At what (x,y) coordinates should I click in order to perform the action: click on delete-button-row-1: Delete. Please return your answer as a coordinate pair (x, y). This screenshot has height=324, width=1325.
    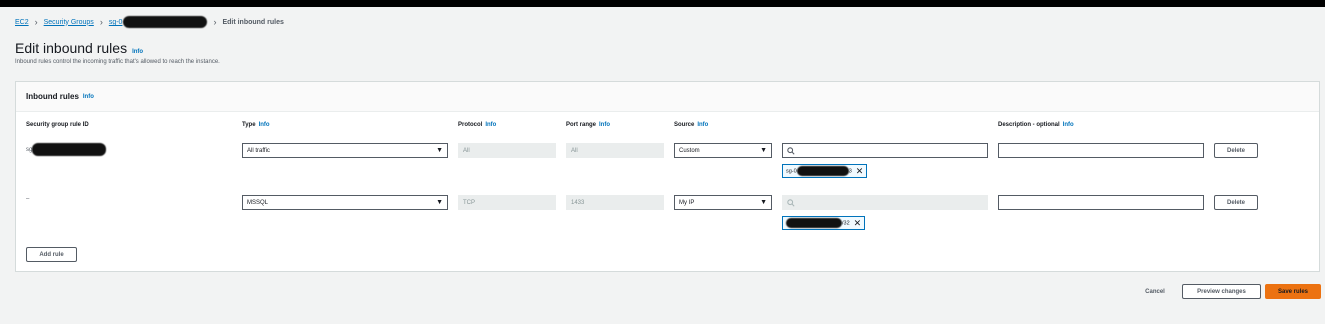
    Looking at the image, I should click on (1236, 150).